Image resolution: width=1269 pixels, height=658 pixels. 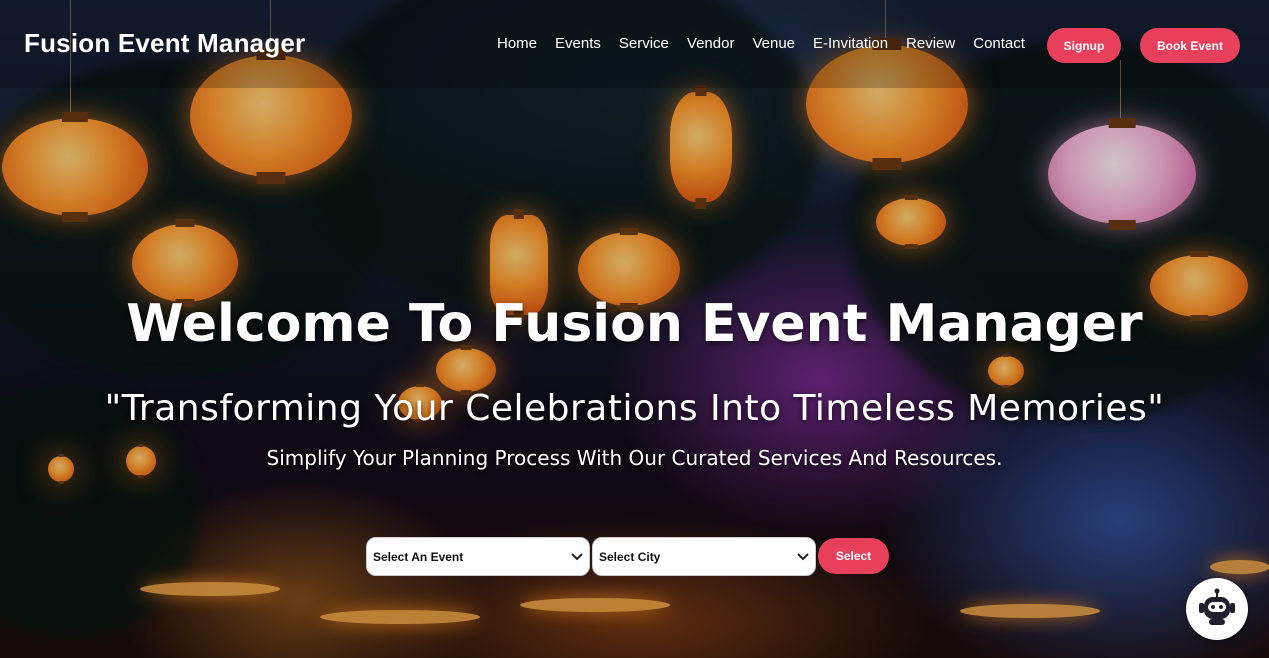 I want to click on chatbot-button, so click(x=1217, y=609).